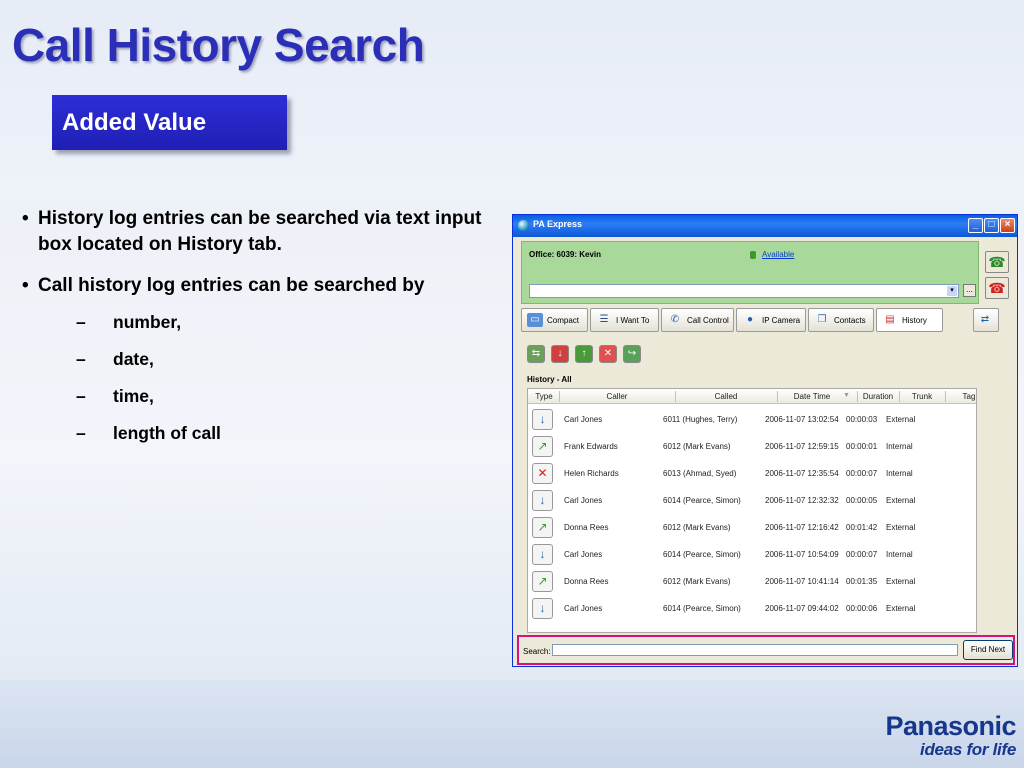 The image size is (1024, 768). Describe the element at coordinates (604, 319) in the screenshot. I see `list-icon: ☰` at that location.